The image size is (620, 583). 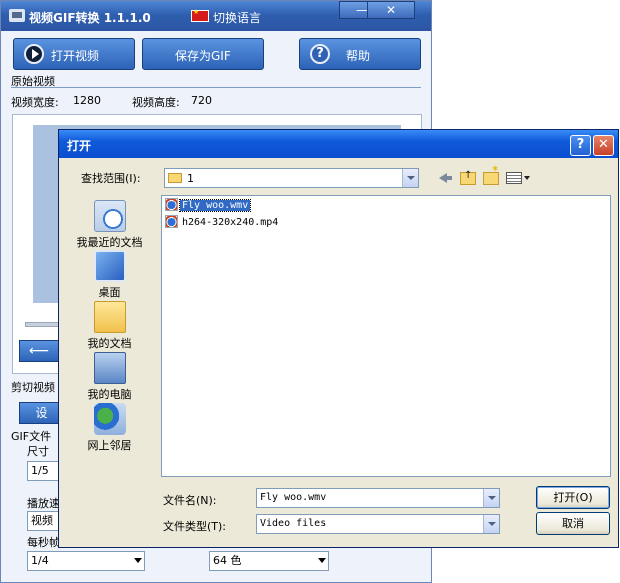 What do you see at coordinates (190, 178) in the screenshot?
I see `look-in-value: 1` at bounding box center [190, 178].